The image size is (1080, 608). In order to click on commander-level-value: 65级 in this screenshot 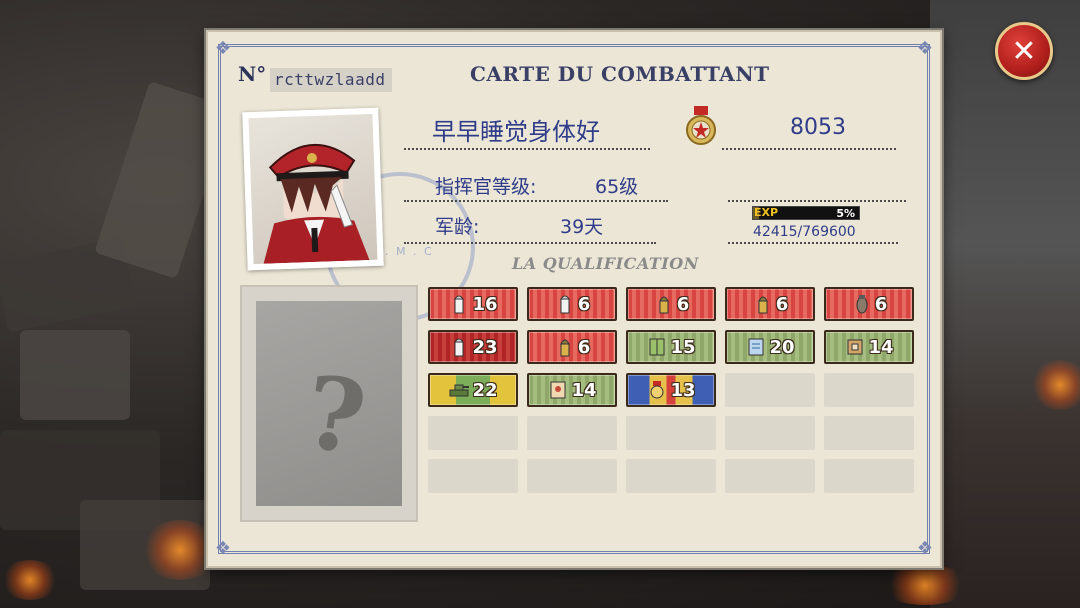, I will do `click(617, 187)`.